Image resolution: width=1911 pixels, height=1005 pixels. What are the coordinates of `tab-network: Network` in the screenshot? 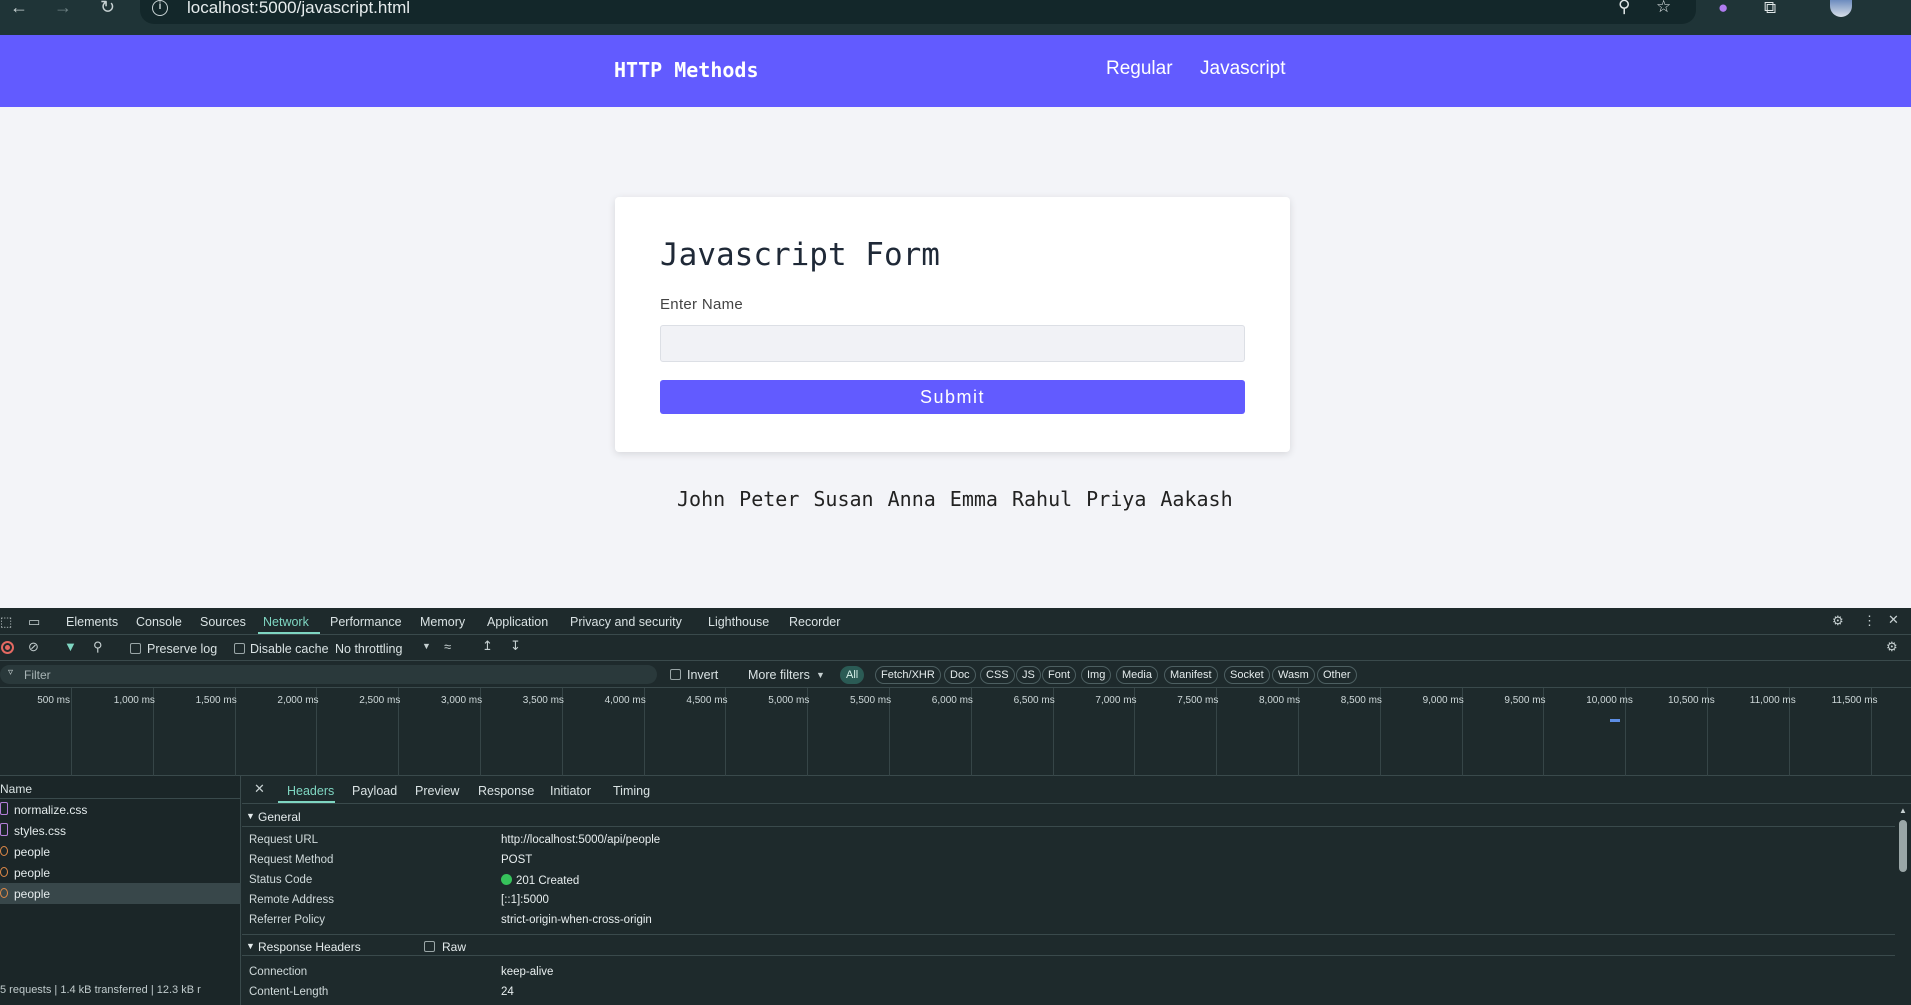 It's located at (286, 622).